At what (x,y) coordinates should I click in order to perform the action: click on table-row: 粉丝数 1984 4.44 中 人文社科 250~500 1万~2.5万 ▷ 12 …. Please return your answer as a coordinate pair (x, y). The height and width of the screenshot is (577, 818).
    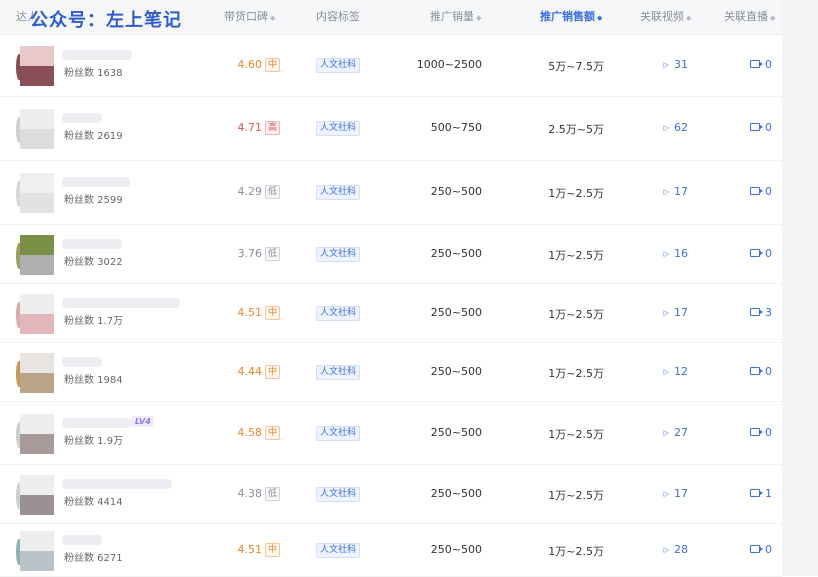
    Looking at the image, I should click on (391, 372).